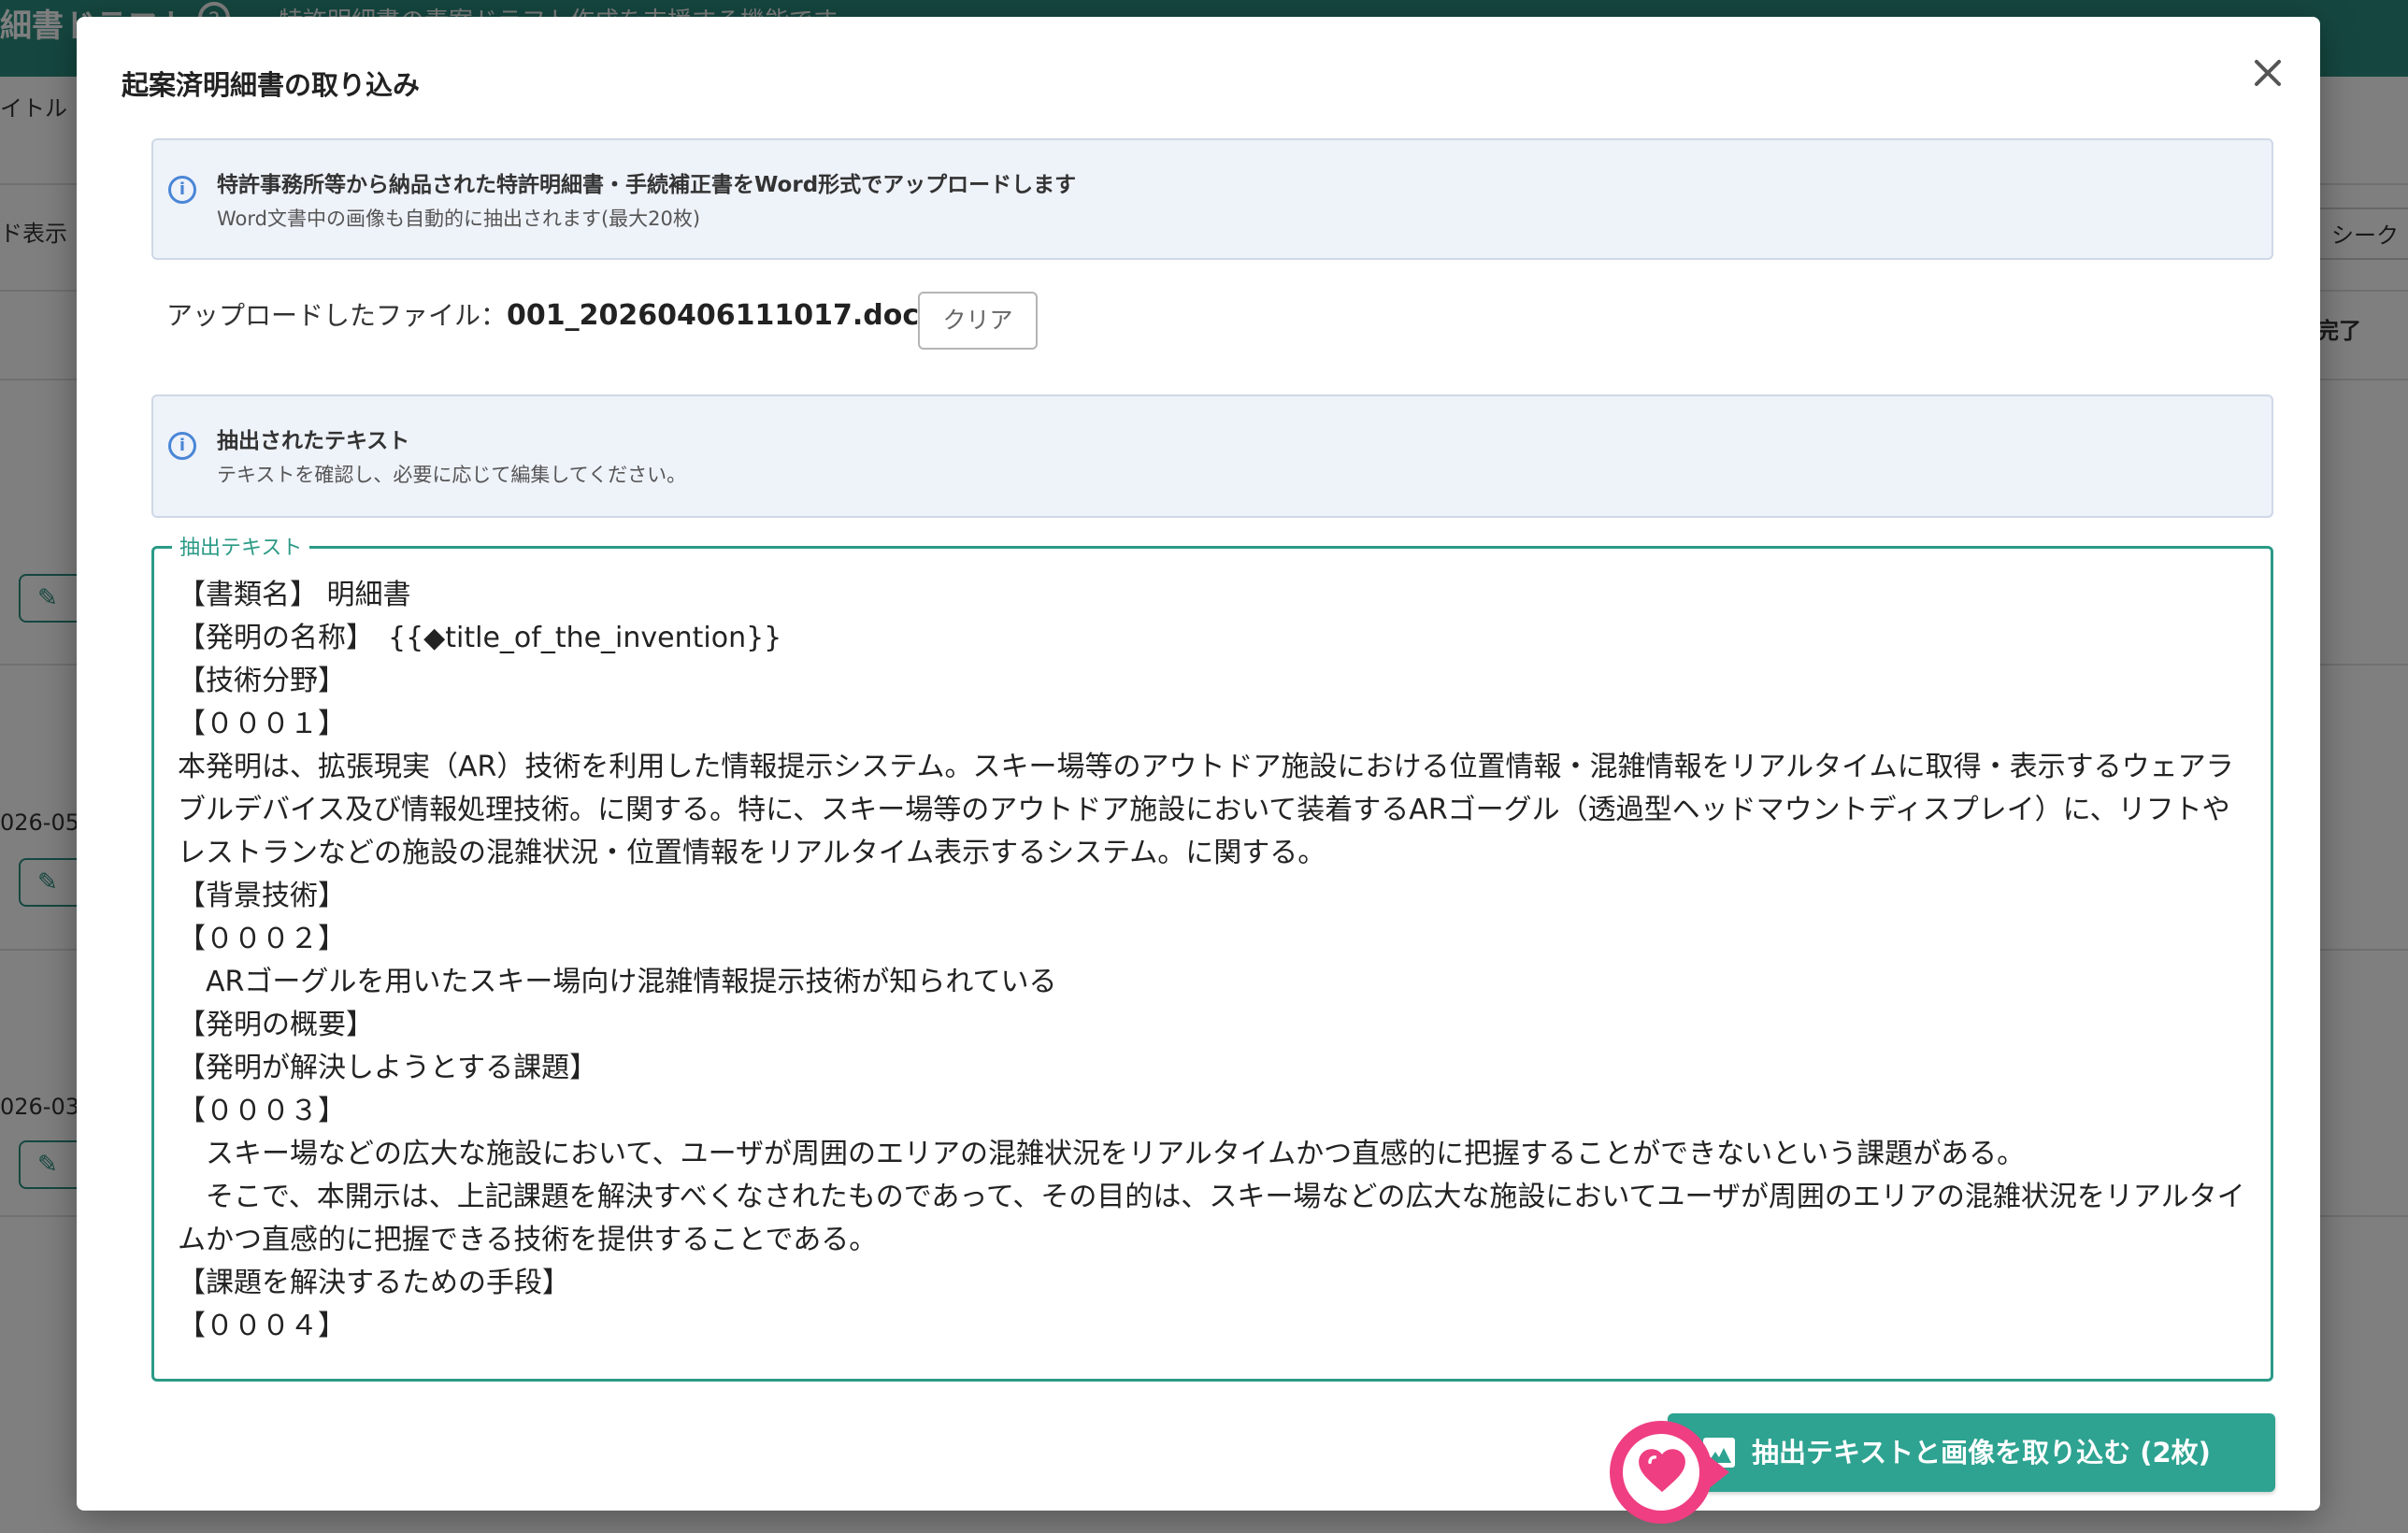  What do you see at coordinates (337, 315) in the screenshot?
I see `uploaded-file-label: アップロードしたファイル：` at bounding box center [337, 315].